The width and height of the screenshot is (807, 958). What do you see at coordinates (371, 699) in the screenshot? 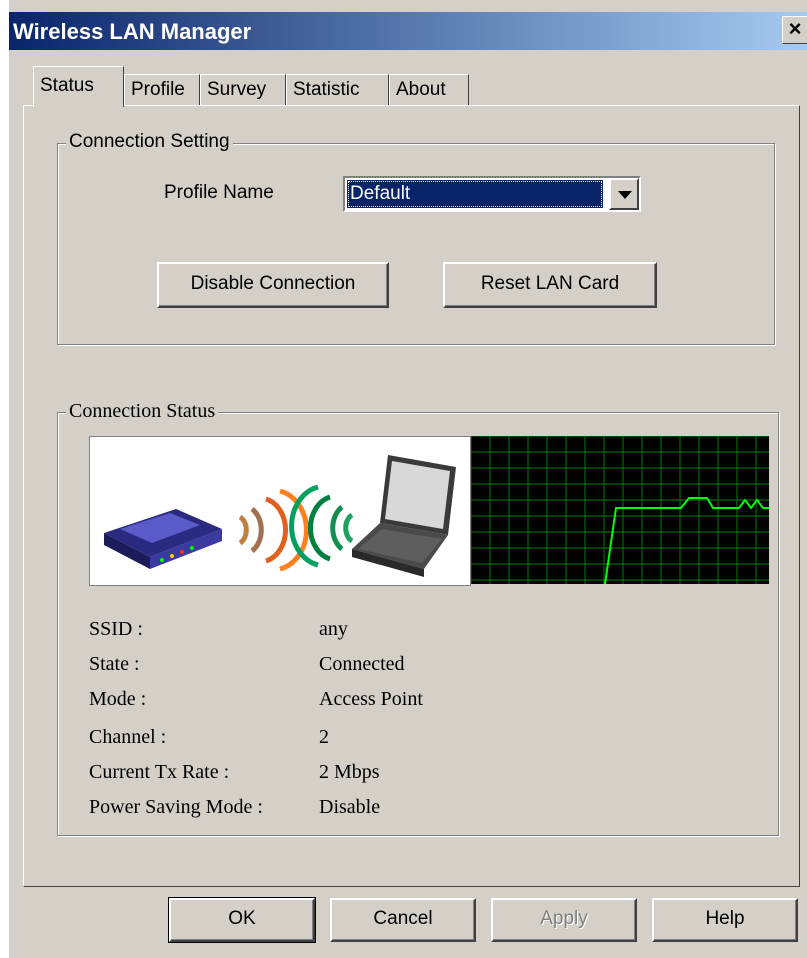
I see `mode-value: Access Point` at bounding box center [371, 699].